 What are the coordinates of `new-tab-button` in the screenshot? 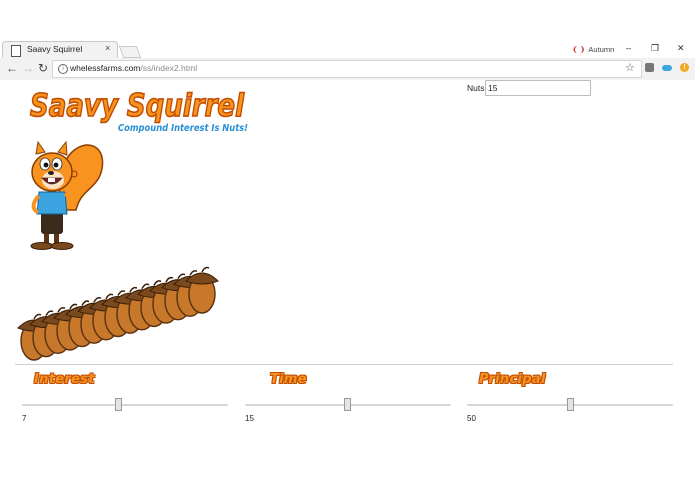 It's located at (130, 52).